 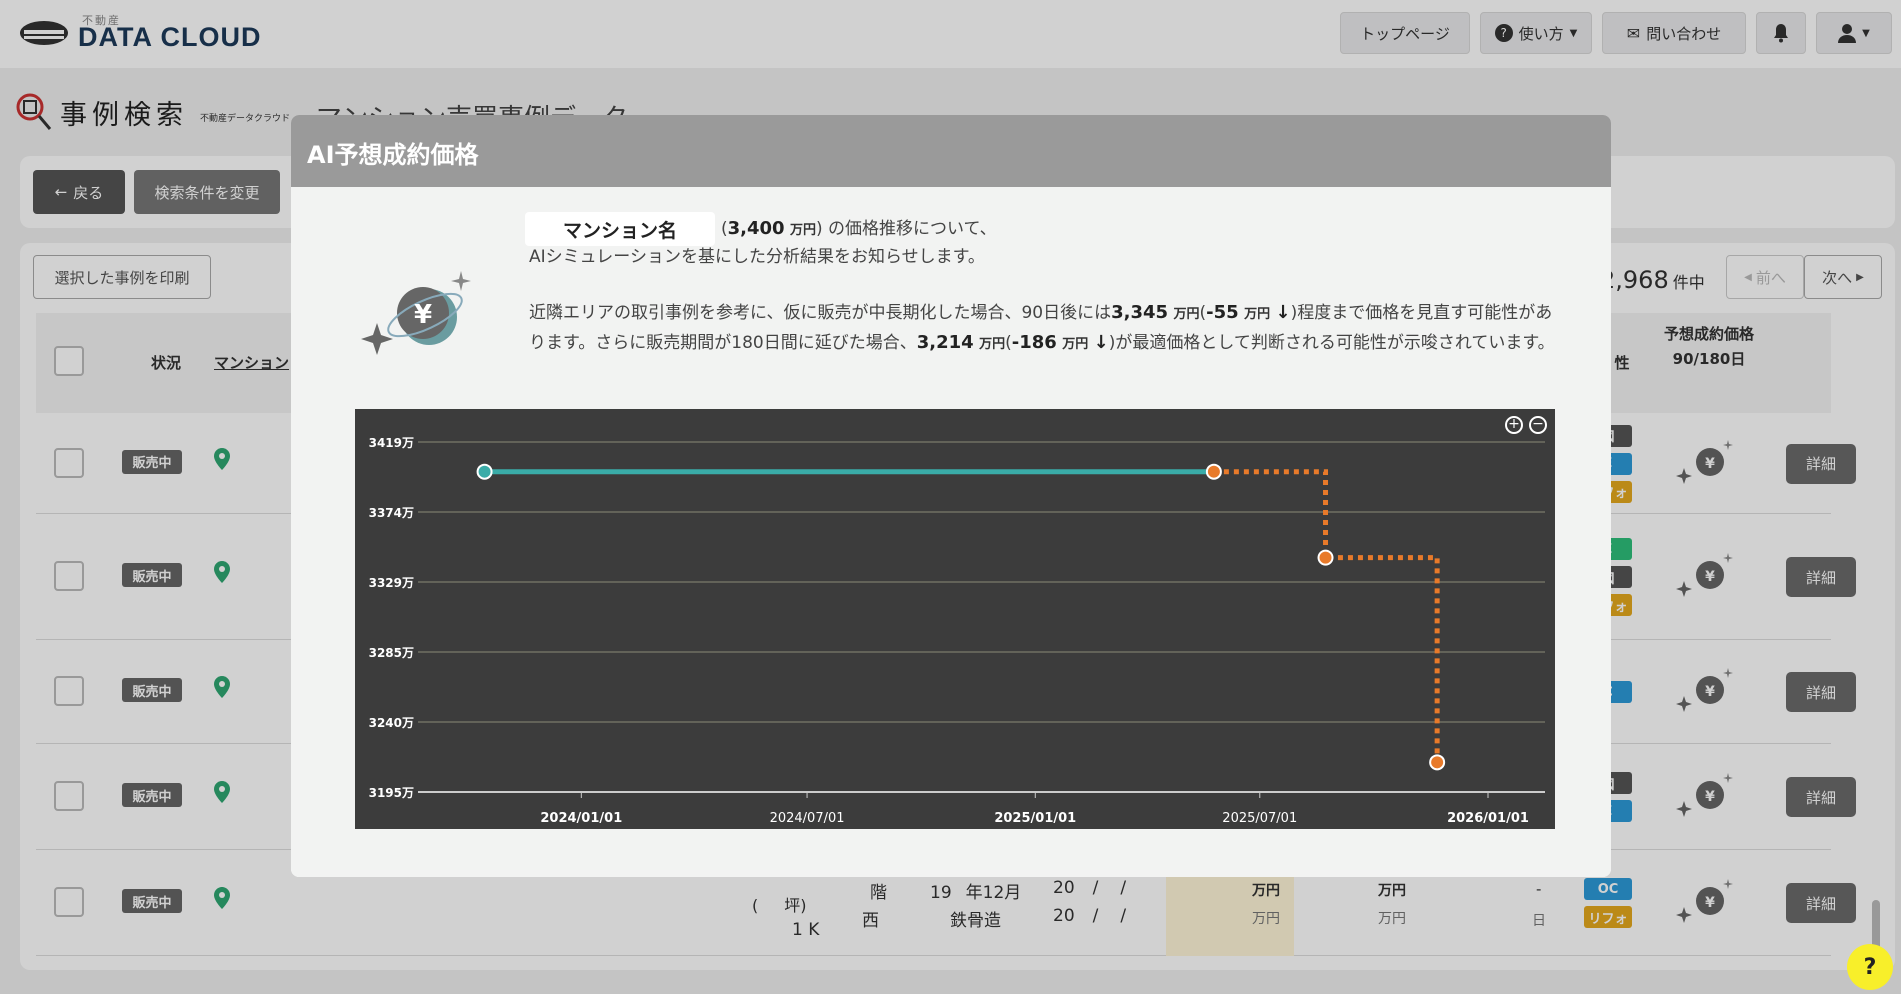 I want to click on x-tick-label: 2025/01/01, so click(x=1035, y=818).